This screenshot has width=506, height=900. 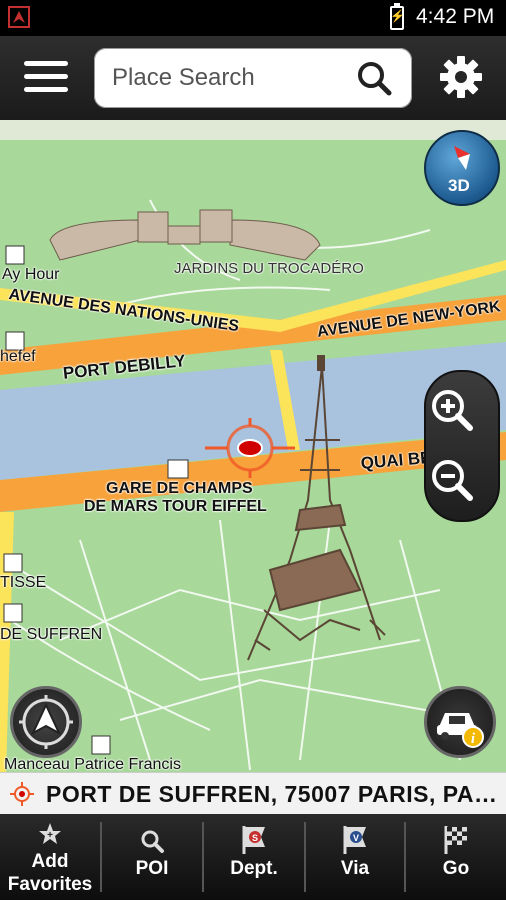 I want to click on departure-flag-icon: S, so click(x=253, y=840).